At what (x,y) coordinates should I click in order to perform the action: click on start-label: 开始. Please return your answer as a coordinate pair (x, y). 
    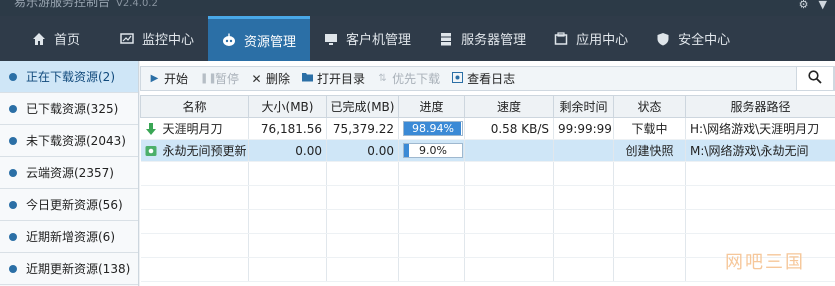
    Looking at the image, I should click on (176, 79).